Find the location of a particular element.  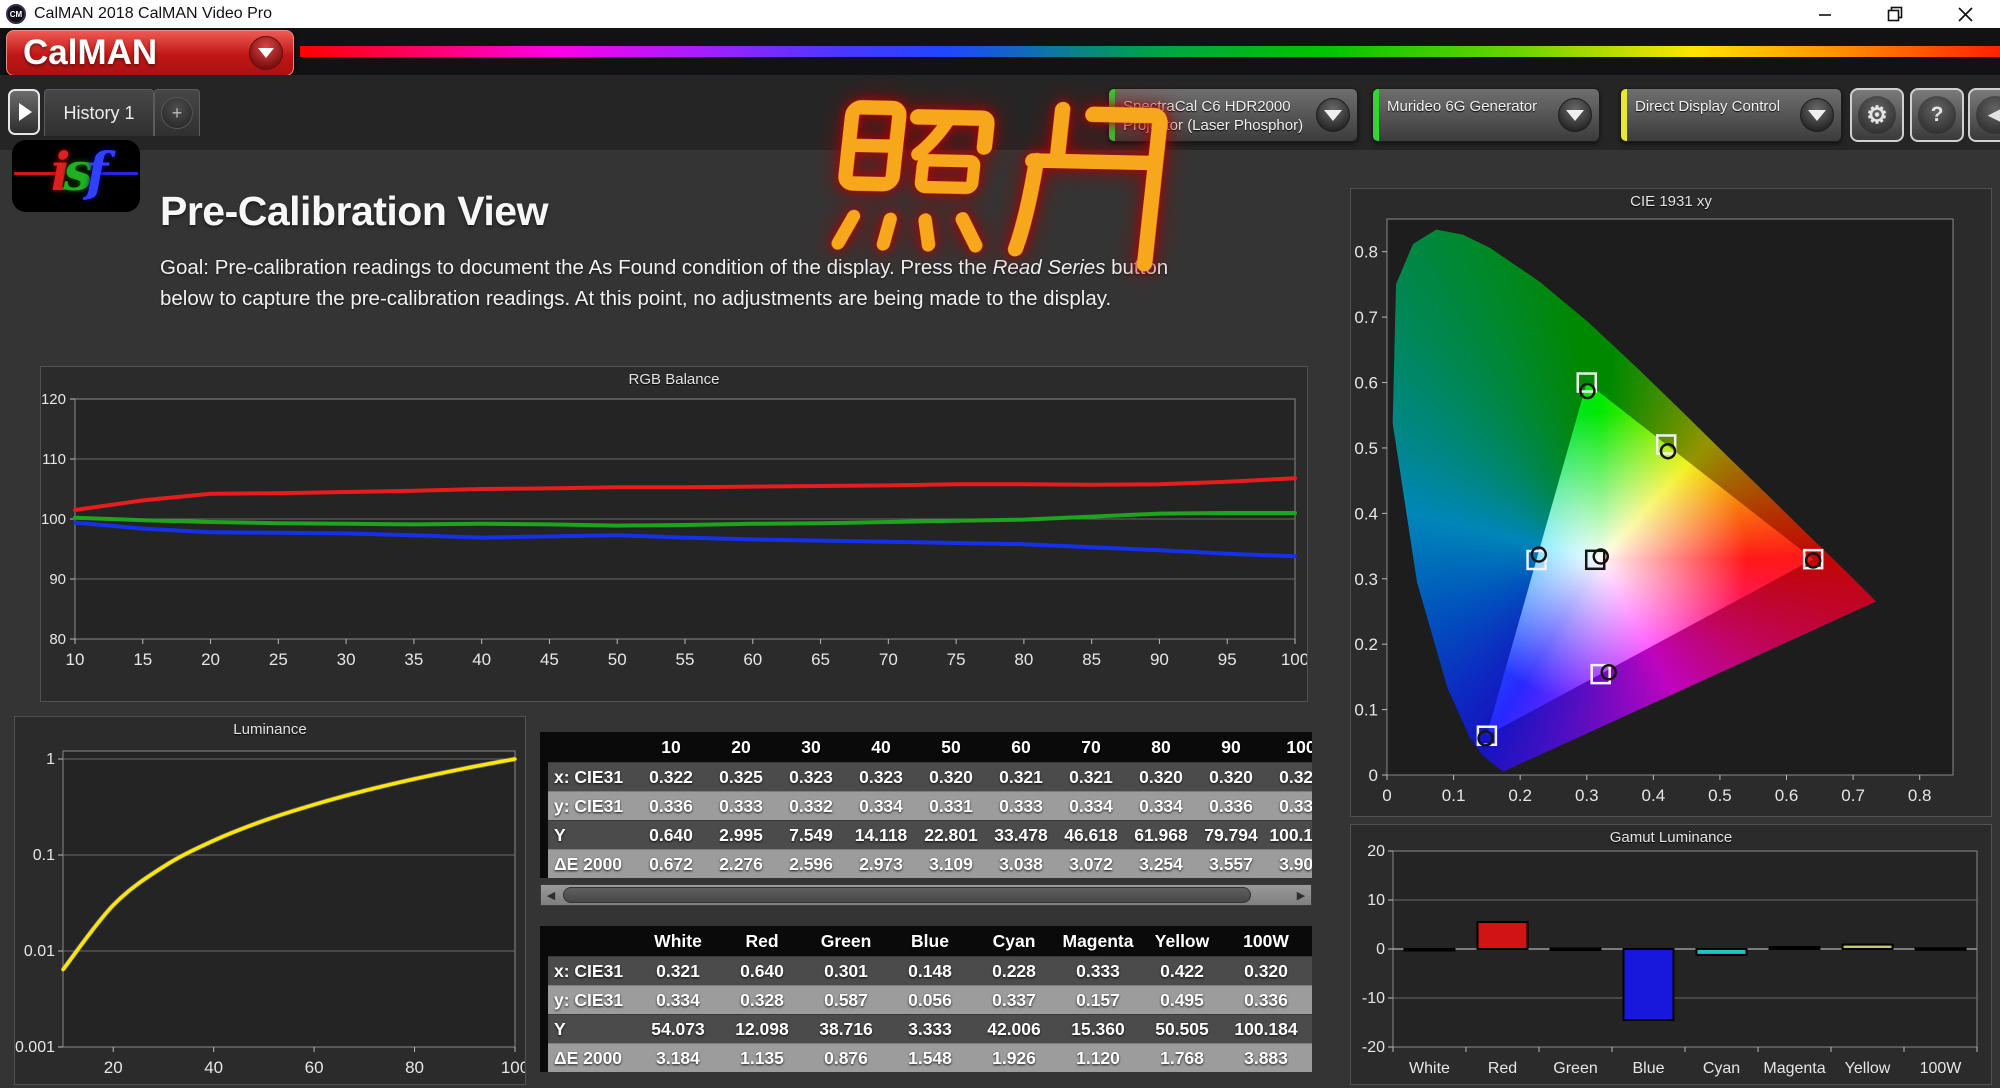

scrollbar-thumb is located at coordinates (907, 895).